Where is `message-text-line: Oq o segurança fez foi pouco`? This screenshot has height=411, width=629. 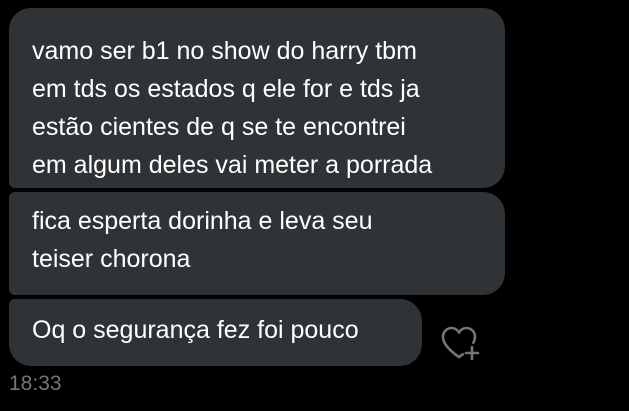 message-text-line: Oq o segurança fez foi pouco is located at coordinates (195, 330).